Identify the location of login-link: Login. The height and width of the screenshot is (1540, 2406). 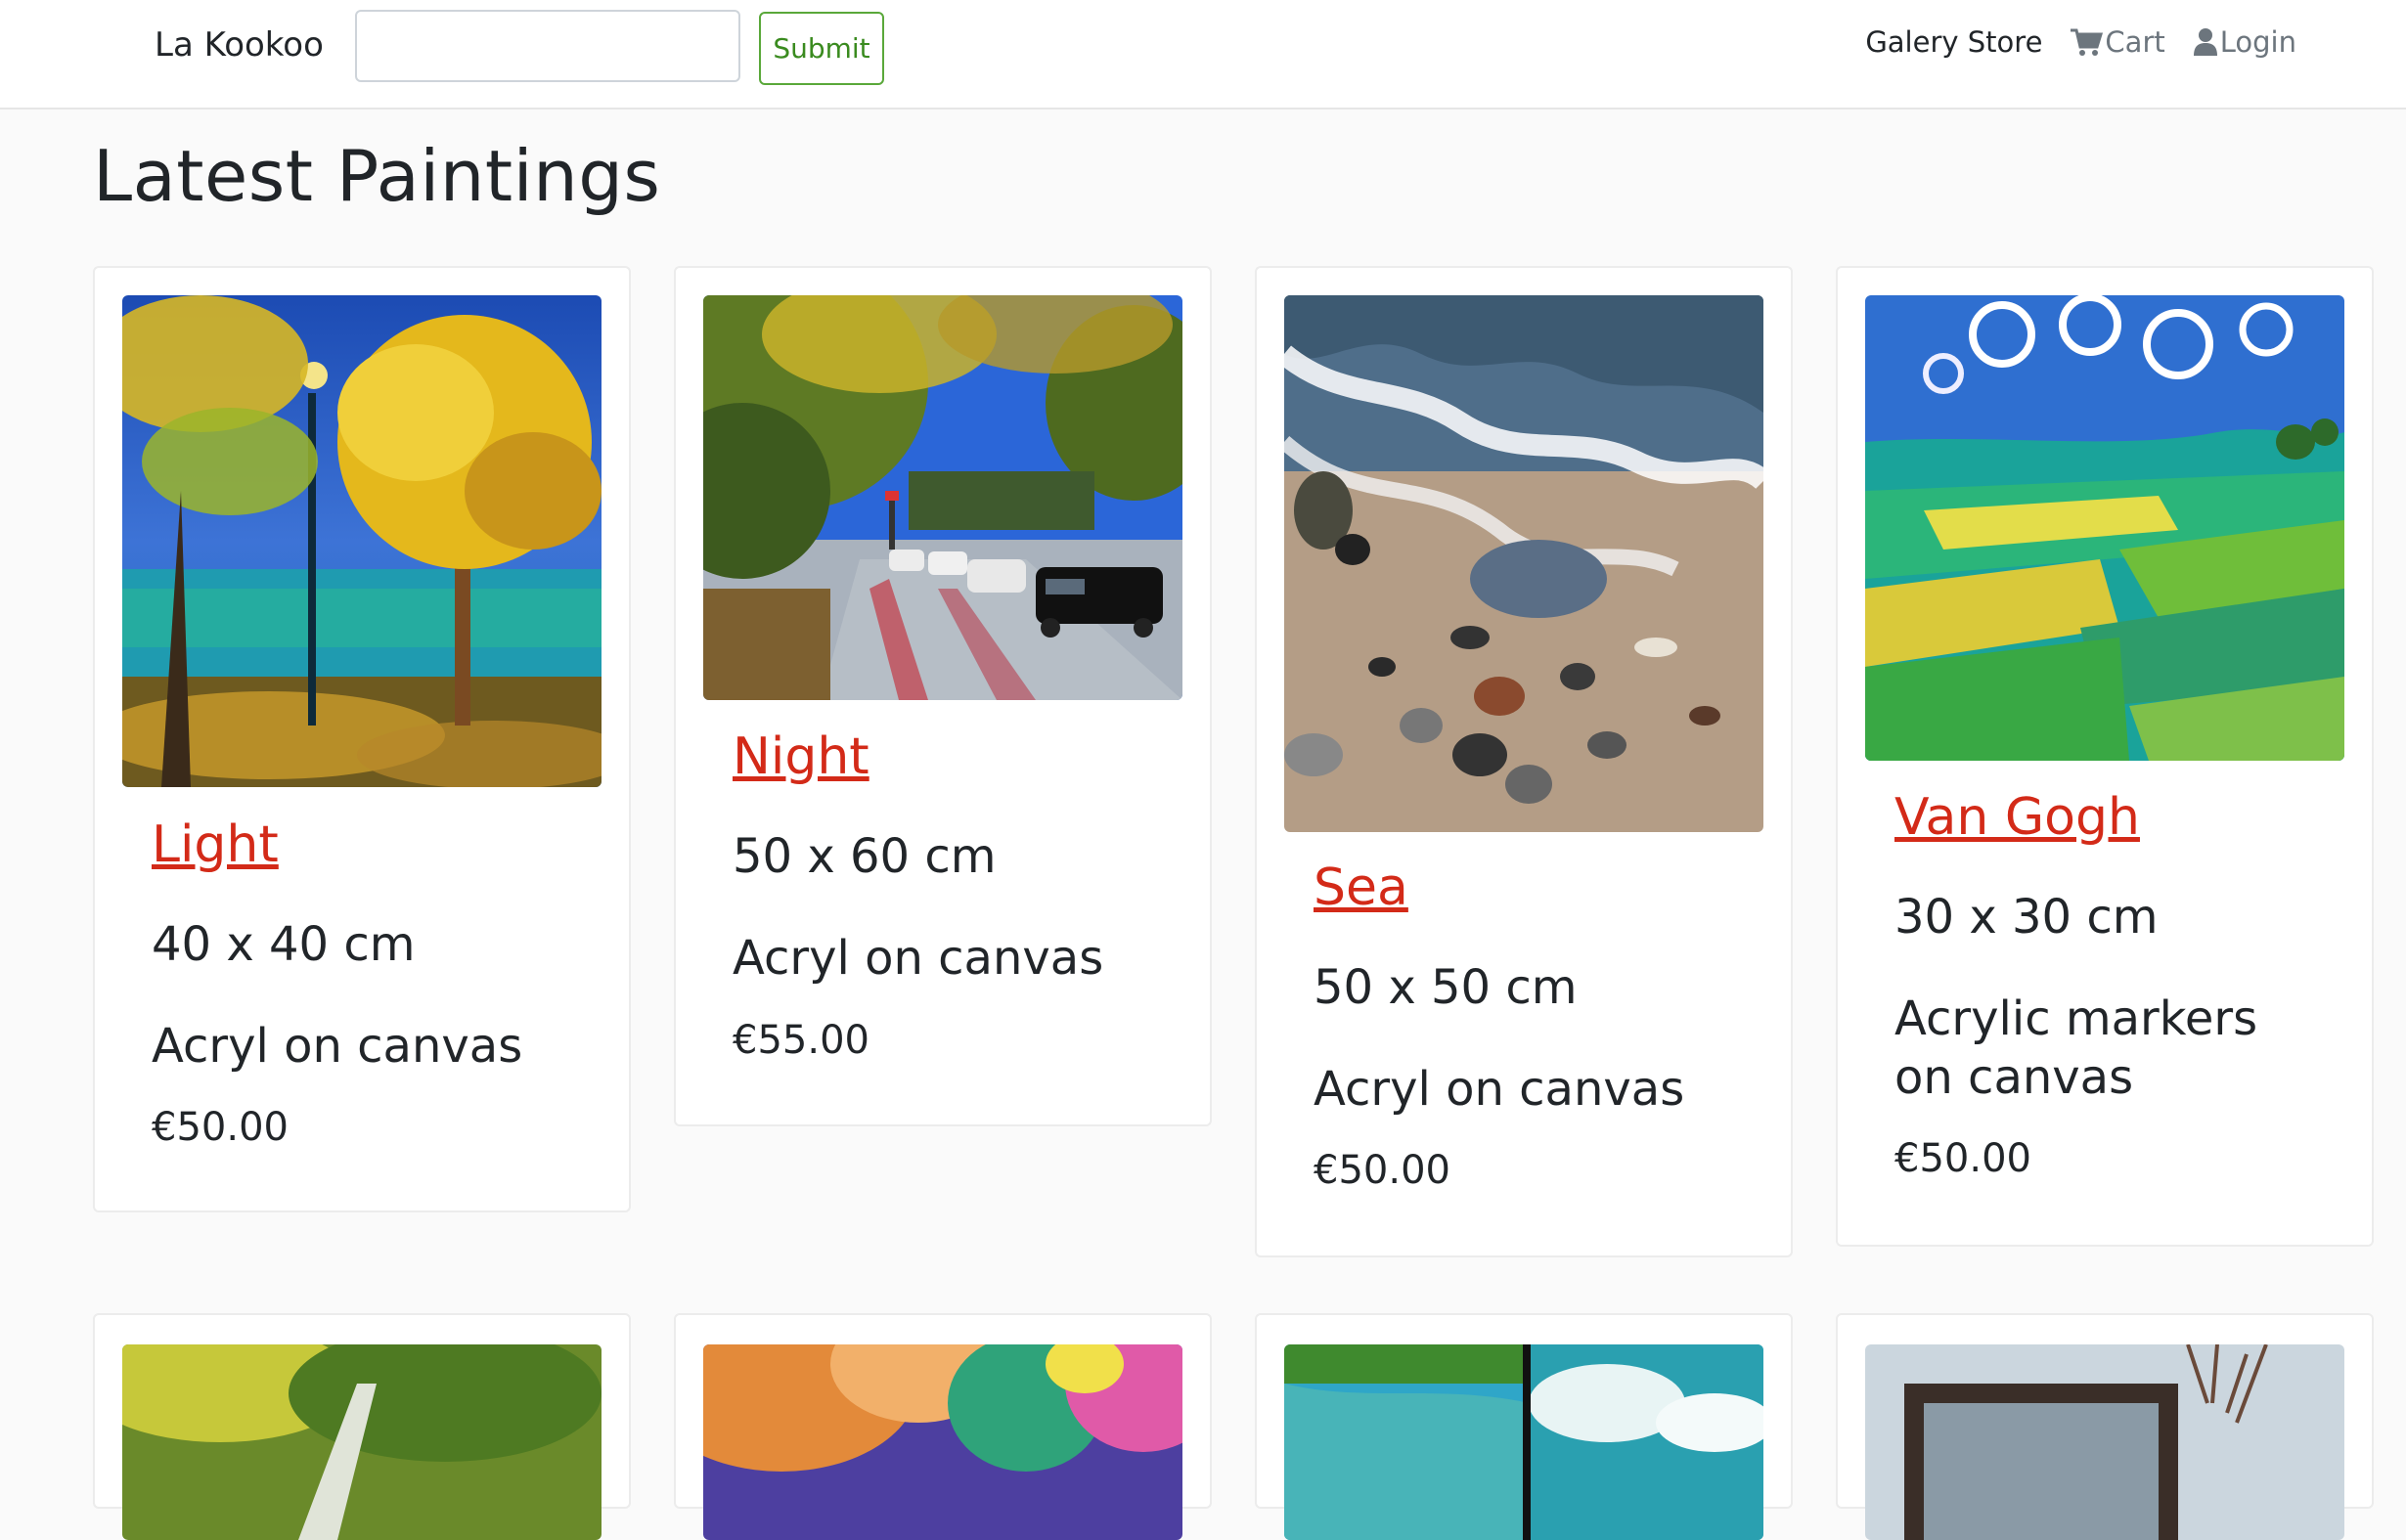
(2244, 42).